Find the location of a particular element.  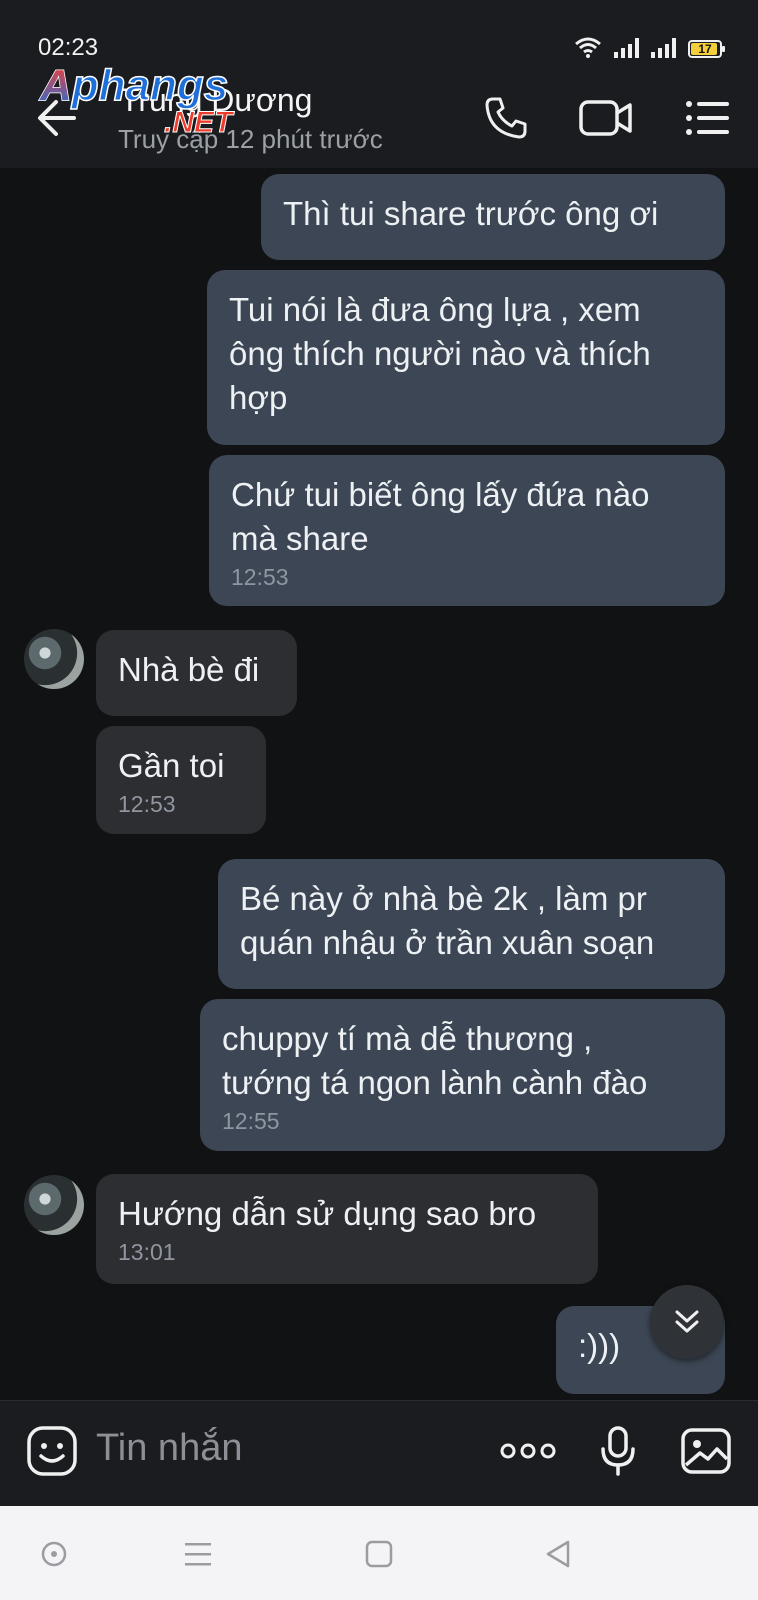

more-options-button is located at coordinates (528, 1451).